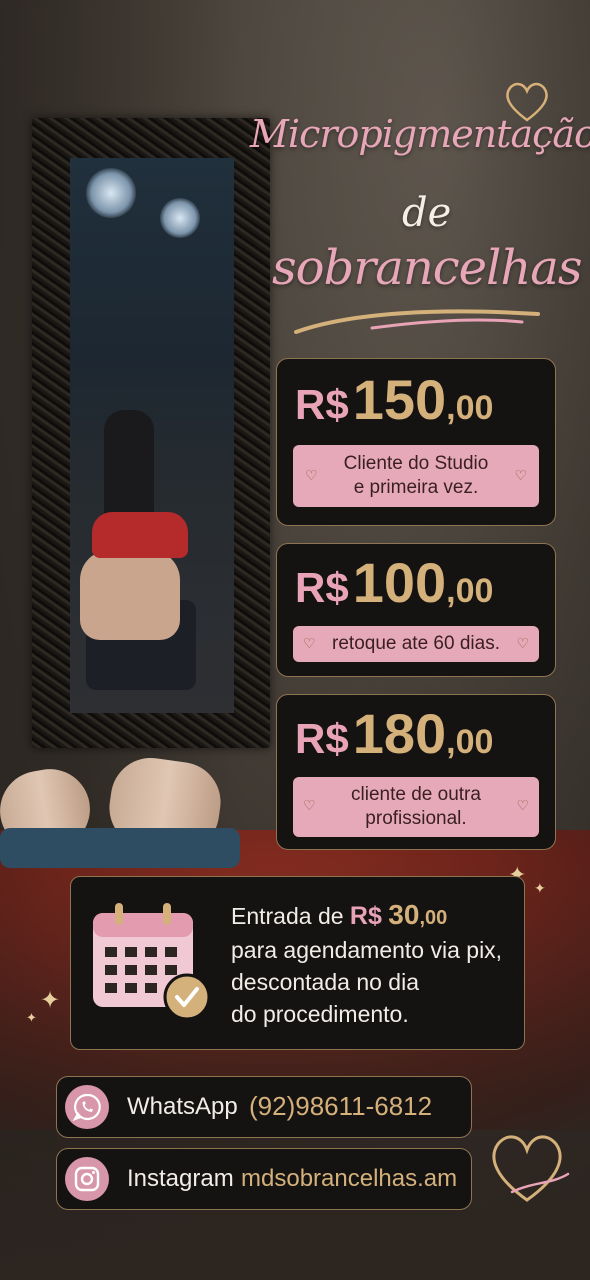 The height and width of the screenshot is (1280, 590). I want to click on price-description-tag: ♡ retoque ate 60 dias. ♡, so click(416, 644).